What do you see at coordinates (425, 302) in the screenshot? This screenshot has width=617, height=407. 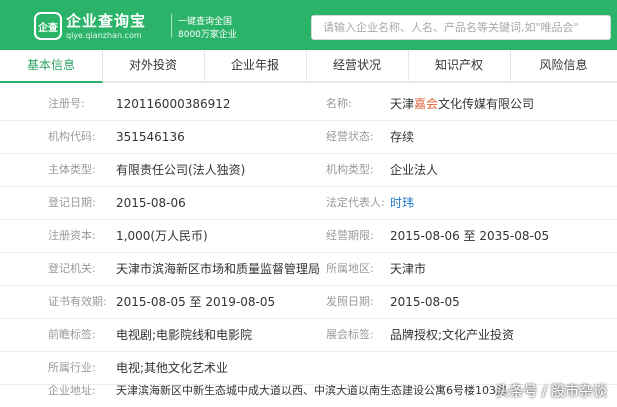 I see `value-license-date: 2015-08-05` at bounding box center [425, 302].